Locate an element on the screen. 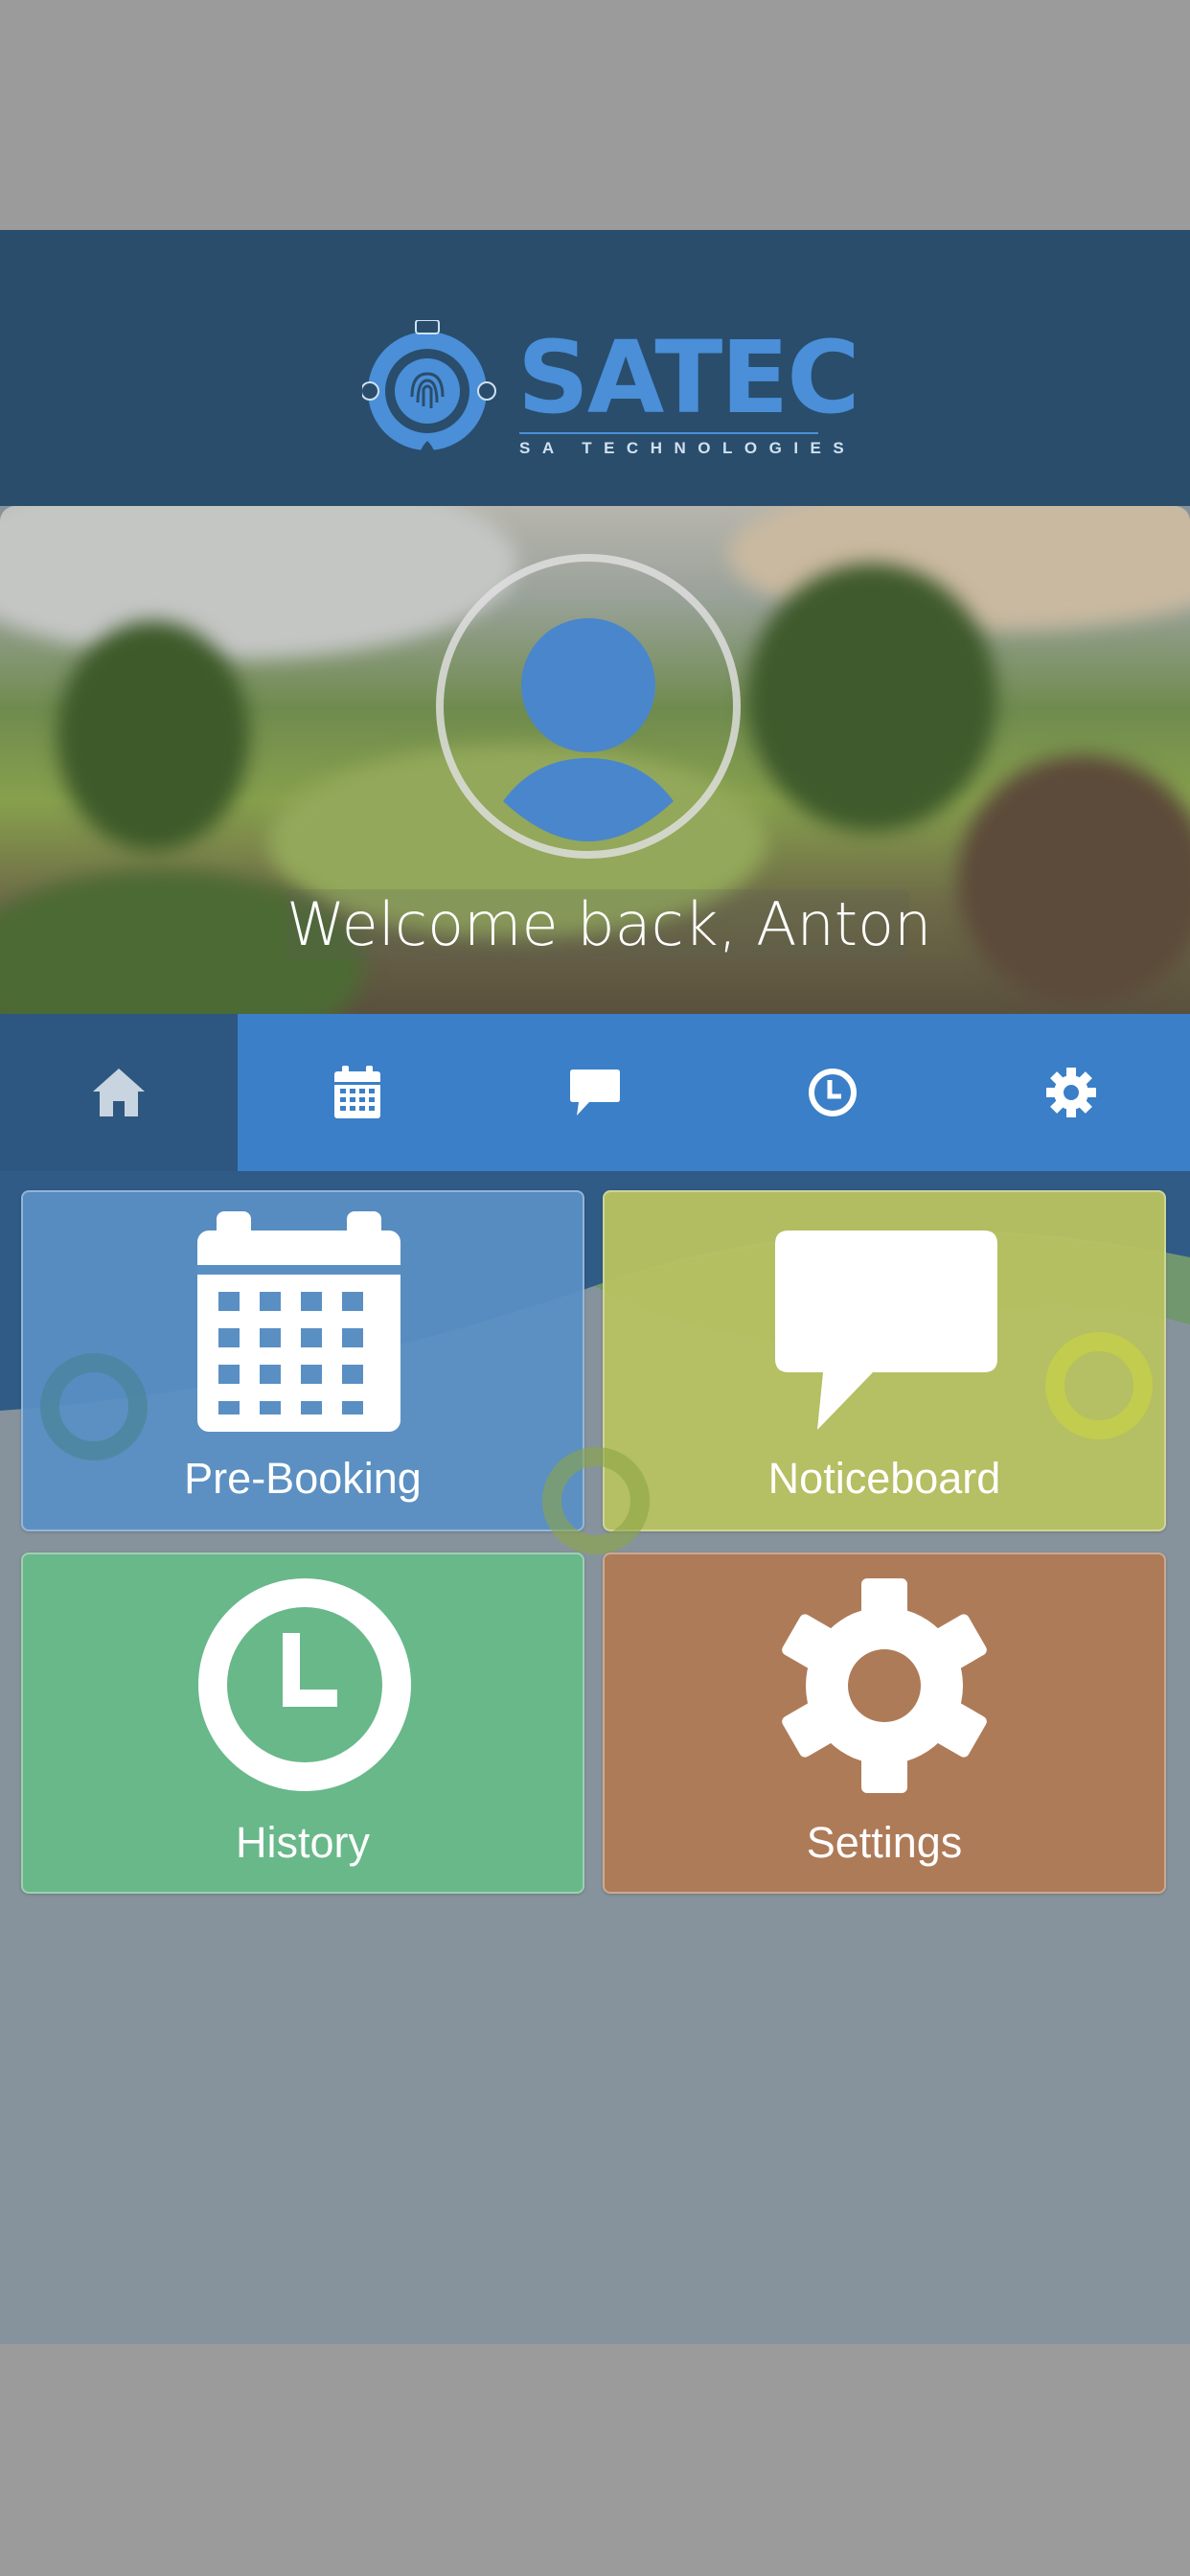  brand-tagline: SA TECHNOLOGIES is located at coordinates (682, 445).